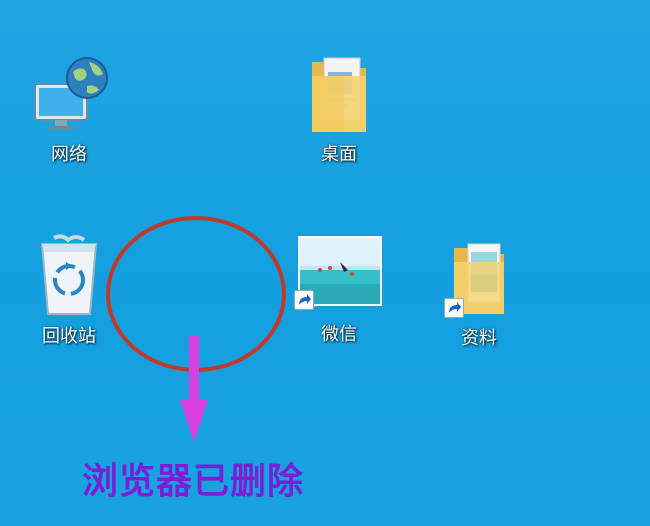 Image resolution: width=650 pixels, height=526 pixels. What do you see at coordinates (69, 94) in the screenshot?
I see `network-icon` at bounding box center [69, 94].